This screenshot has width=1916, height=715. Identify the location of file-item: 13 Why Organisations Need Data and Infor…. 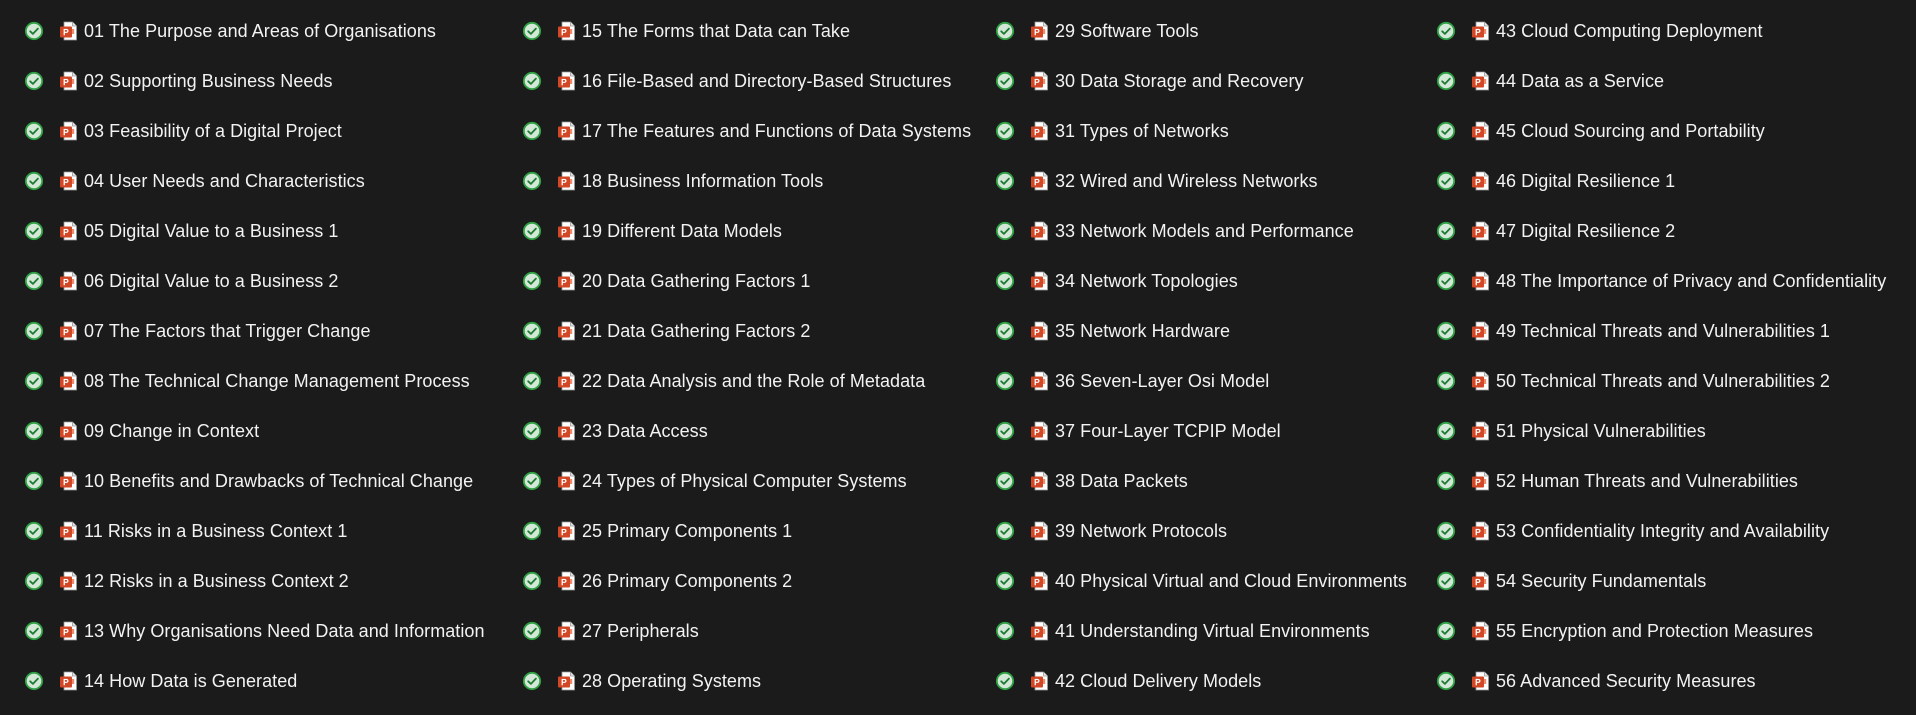
(254, 631).